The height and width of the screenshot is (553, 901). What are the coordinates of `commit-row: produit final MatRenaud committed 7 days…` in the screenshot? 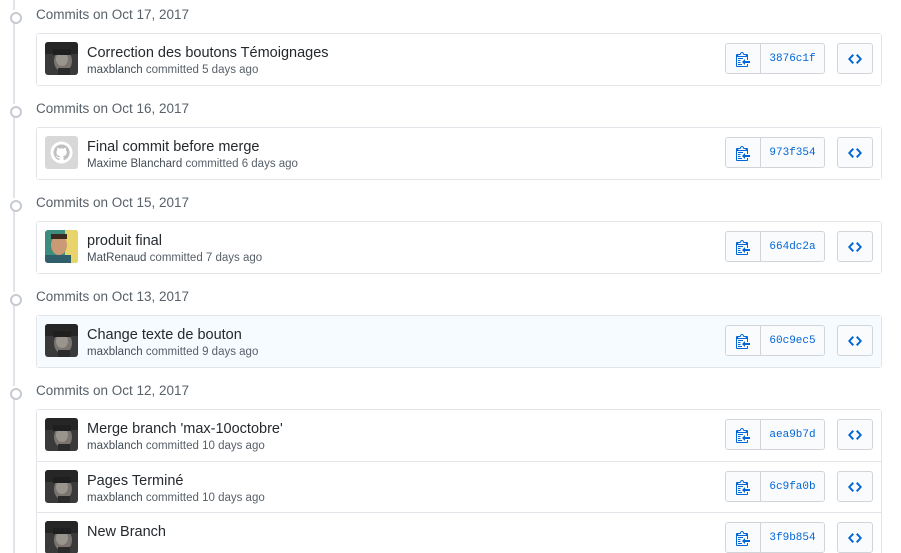 It's located at (459, 247).